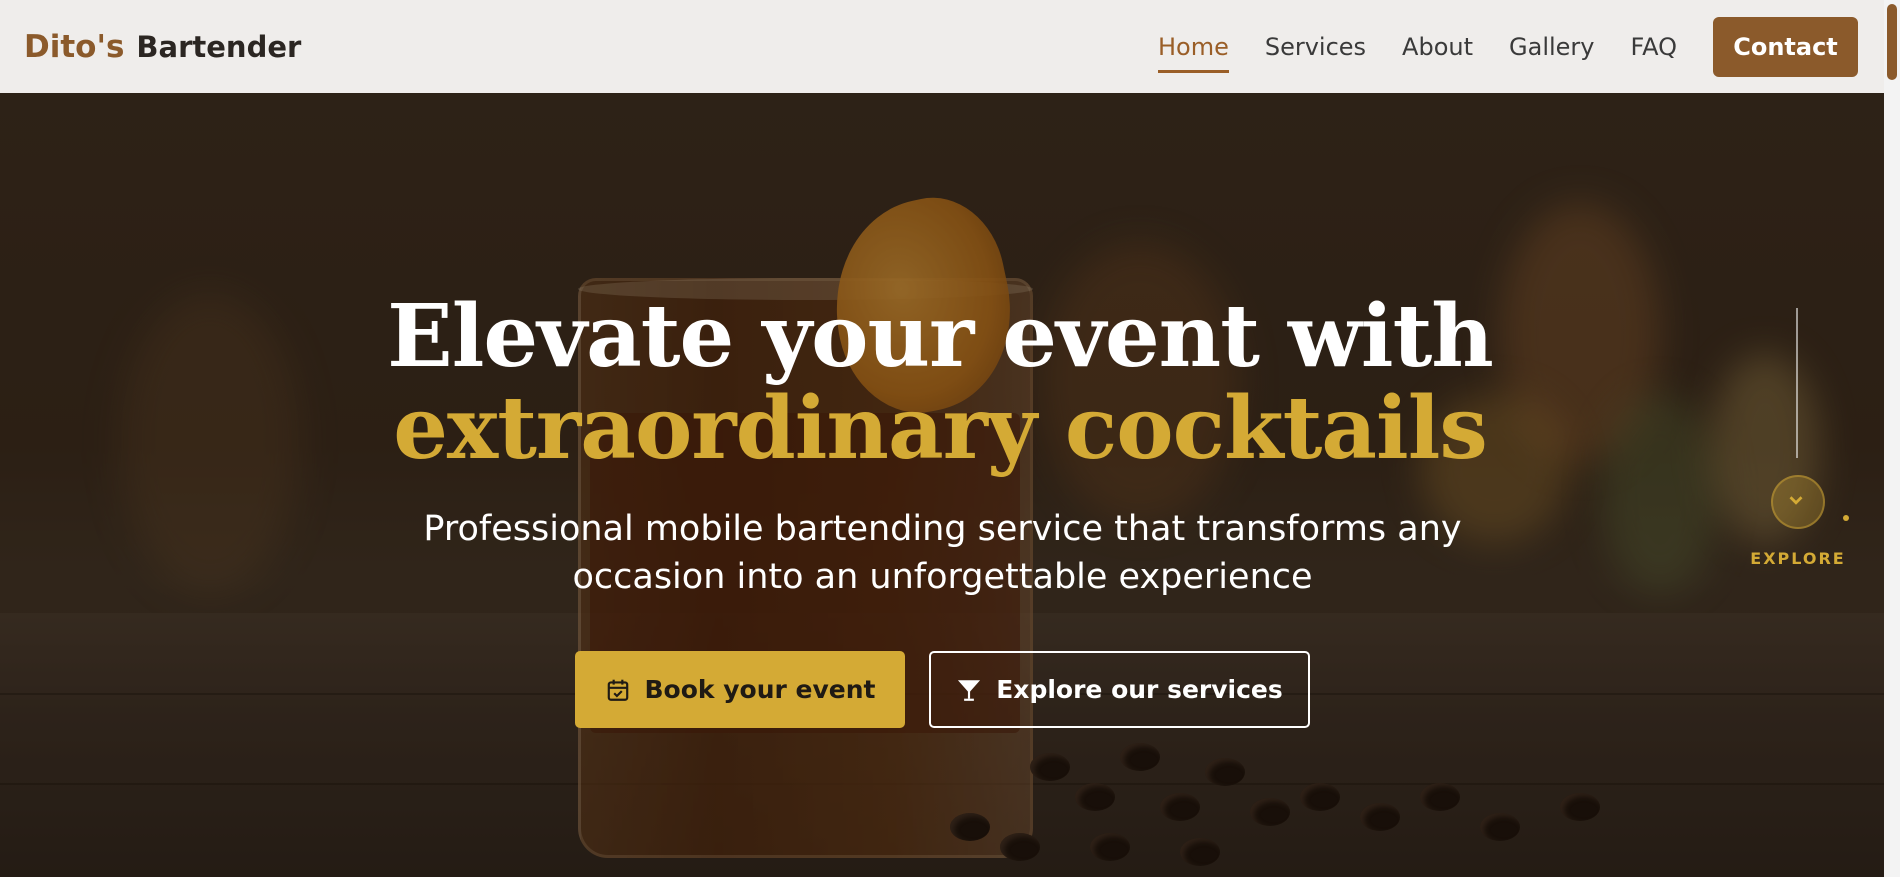 This screenshot has width=1900, height=877. I want to click on brand-main-text: Bartender, so click(219, 46).